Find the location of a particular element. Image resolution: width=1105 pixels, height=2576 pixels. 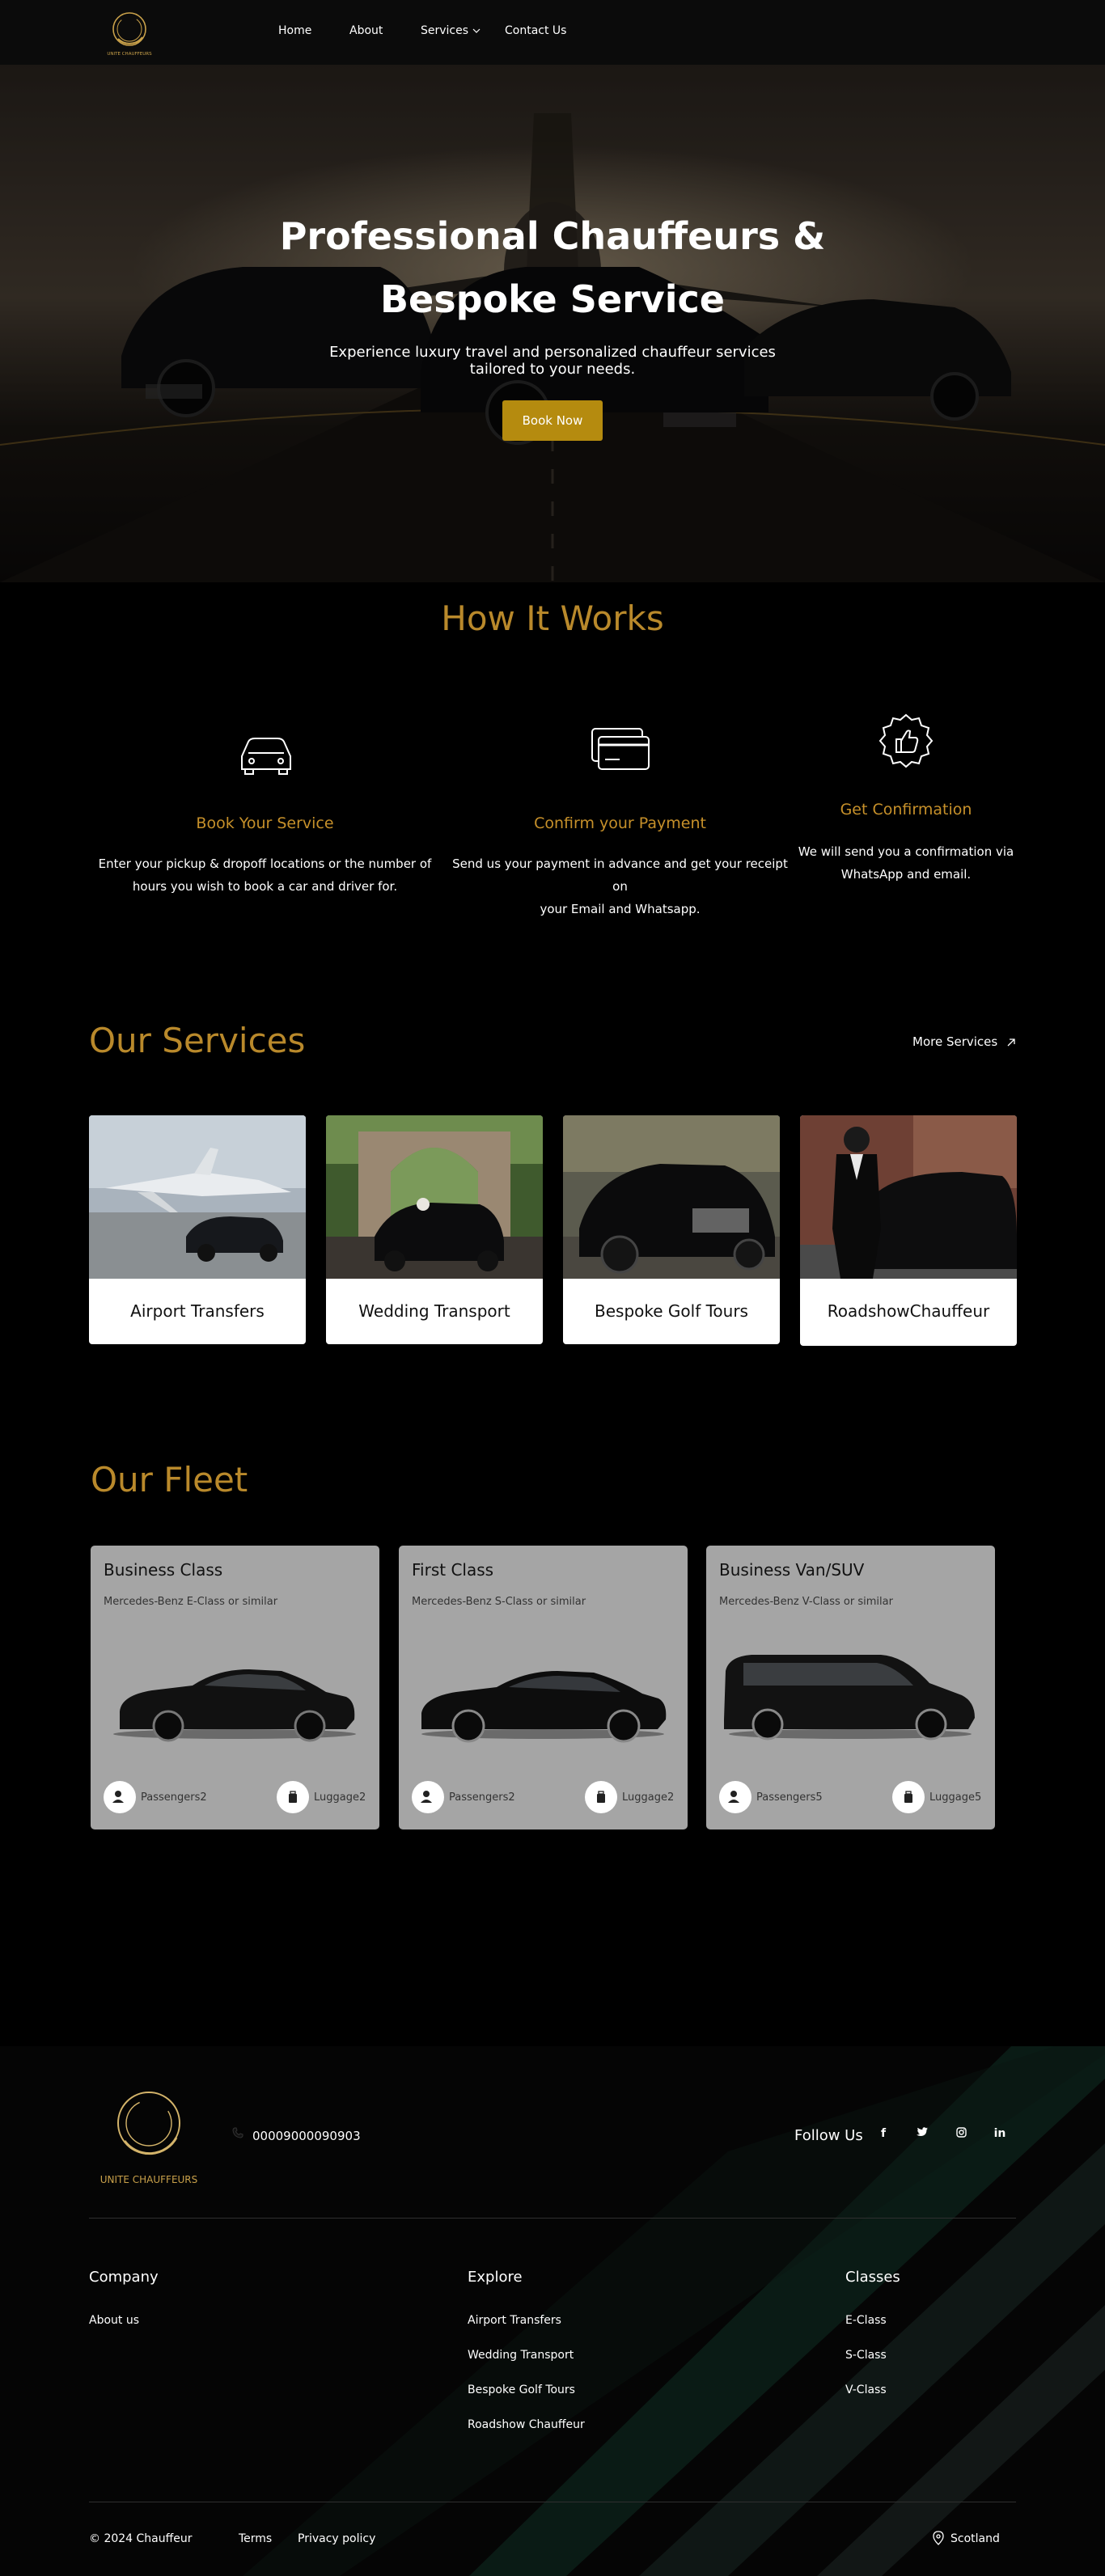

nav-home: Home is located at coordinates (294, 31).